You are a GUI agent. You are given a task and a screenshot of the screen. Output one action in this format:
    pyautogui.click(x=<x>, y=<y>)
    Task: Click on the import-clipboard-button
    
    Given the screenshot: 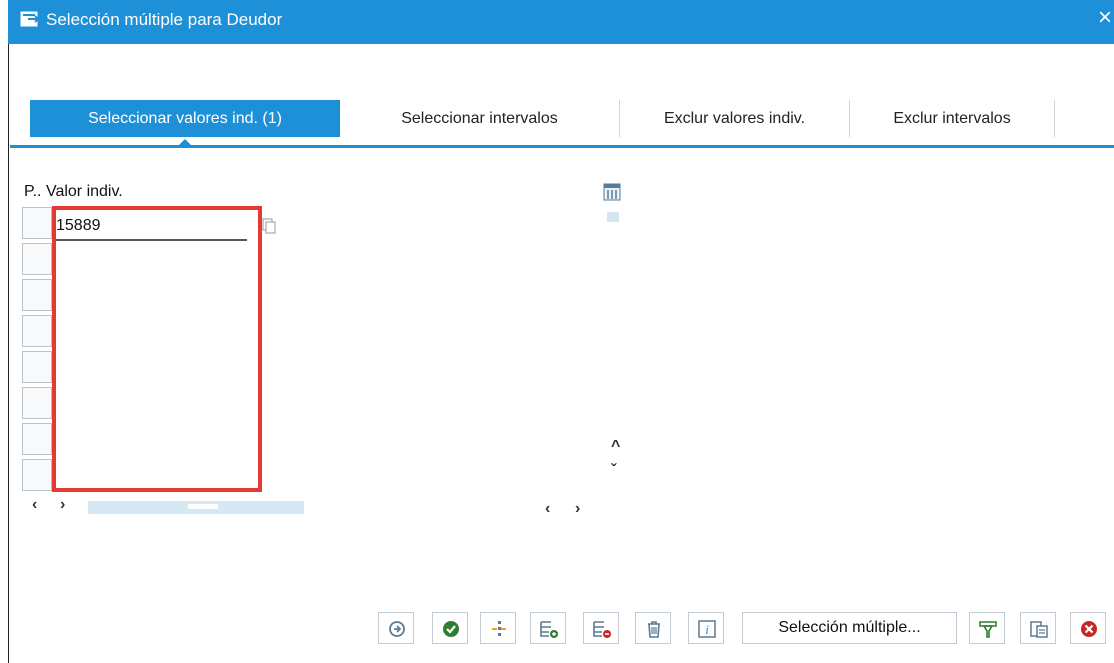 What is the action you would take?
    pyautogui.click(x=1038, y=628)
    